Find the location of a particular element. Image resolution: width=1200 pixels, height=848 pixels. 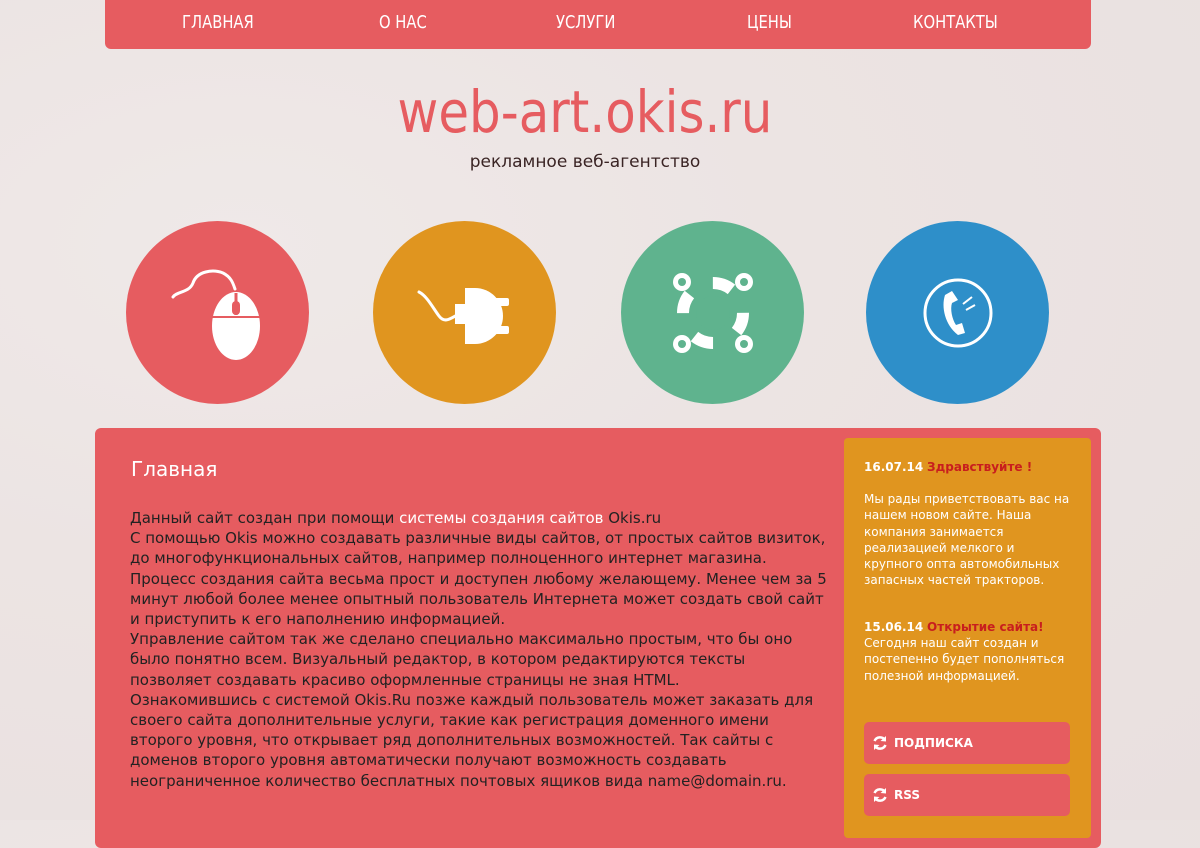

subscribe-label: ПОДПИСКА is located at coordinates (933, 743).